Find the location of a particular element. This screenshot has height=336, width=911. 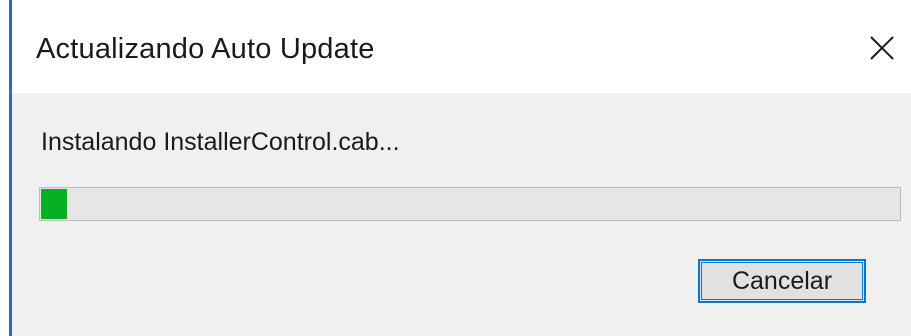

close-button is located at coordinates (882, 48).